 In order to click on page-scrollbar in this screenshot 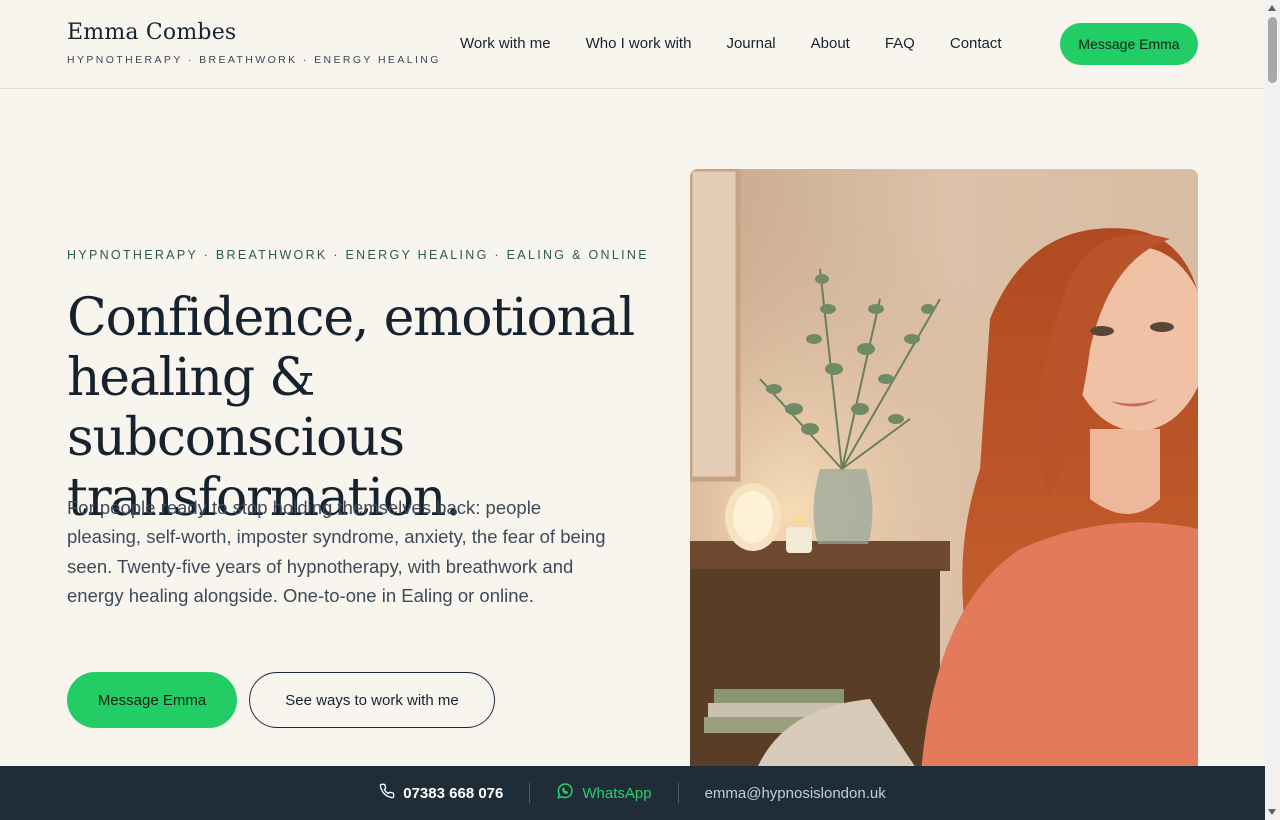, I will do `click(1272, 410)`.